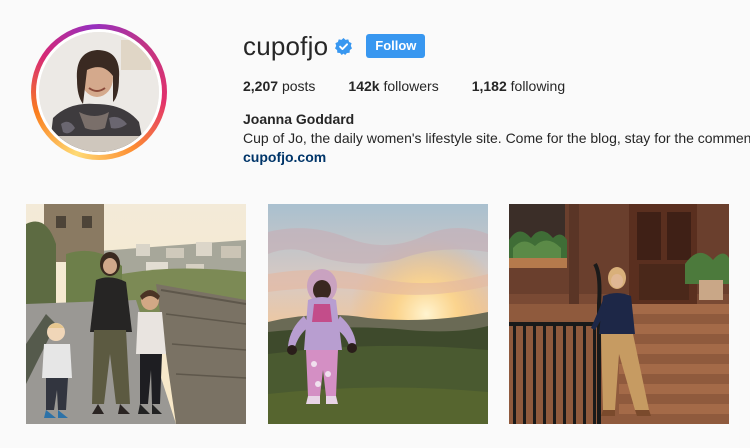 This screenshot has height=448, width=750. I want to click on posts-label: posts, so click(298, 86).